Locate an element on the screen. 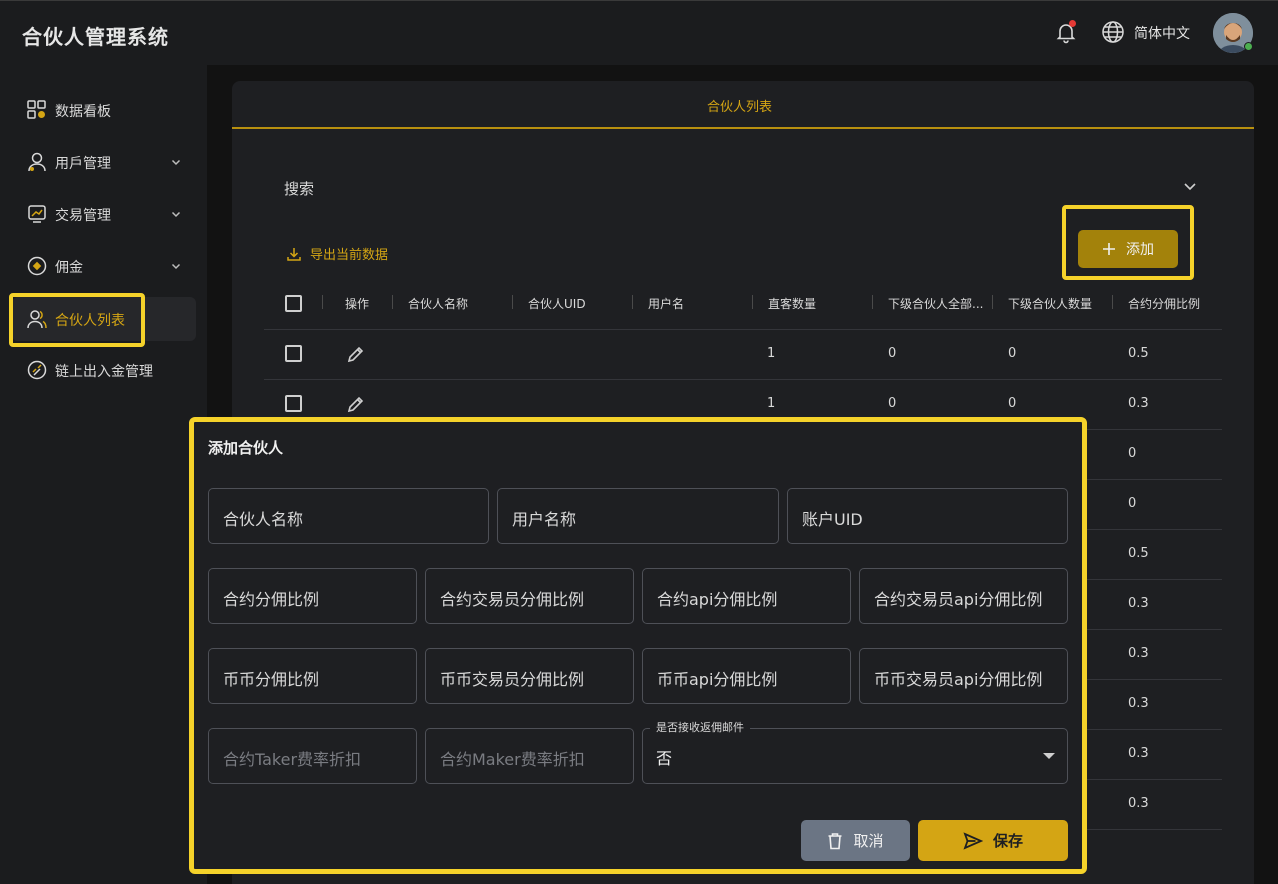 Image resolution: width=1278 pixels, height=884 pixels. export-label: 导出当前数据 is located at coordinates (349, 255).